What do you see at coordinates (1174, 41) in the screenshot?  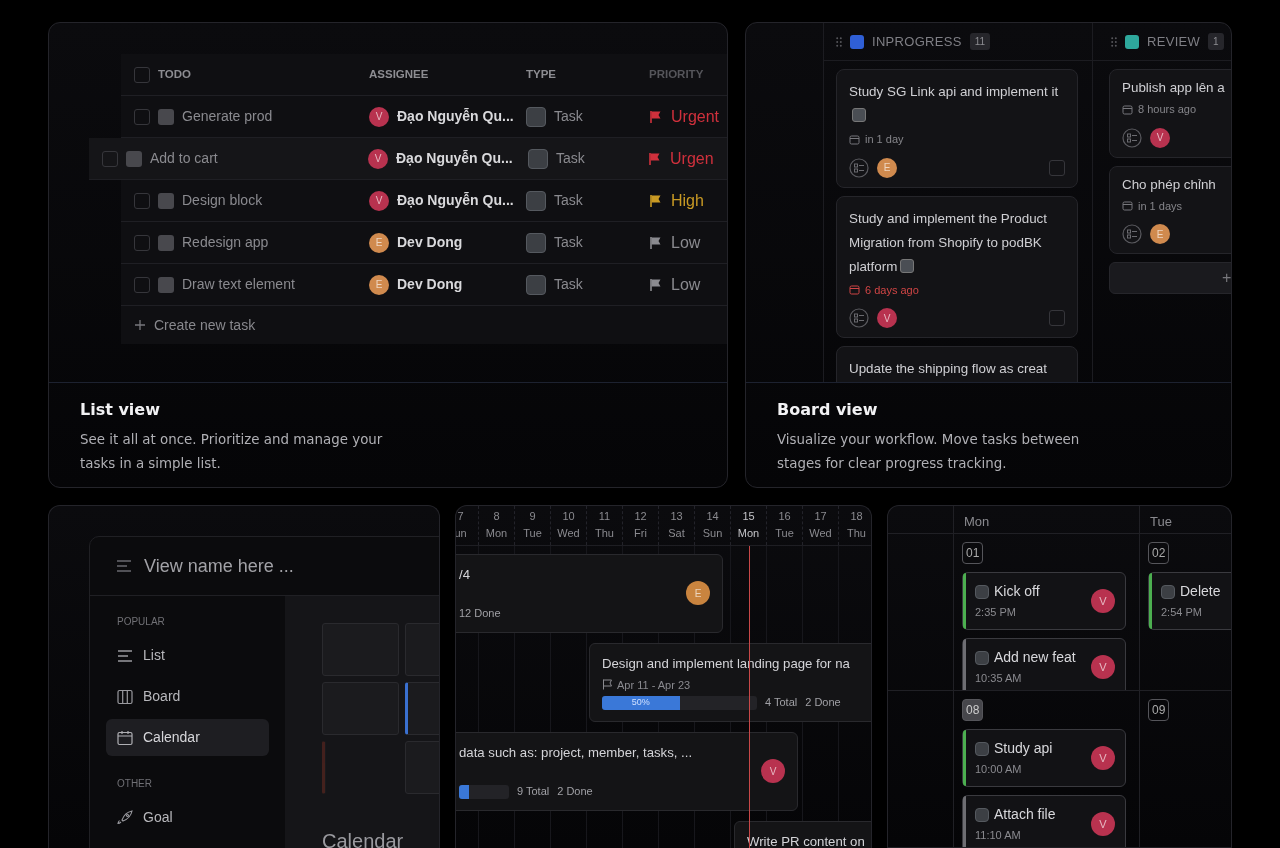 I see `column-title: REVIEW` at bounding box center [1174, 41].